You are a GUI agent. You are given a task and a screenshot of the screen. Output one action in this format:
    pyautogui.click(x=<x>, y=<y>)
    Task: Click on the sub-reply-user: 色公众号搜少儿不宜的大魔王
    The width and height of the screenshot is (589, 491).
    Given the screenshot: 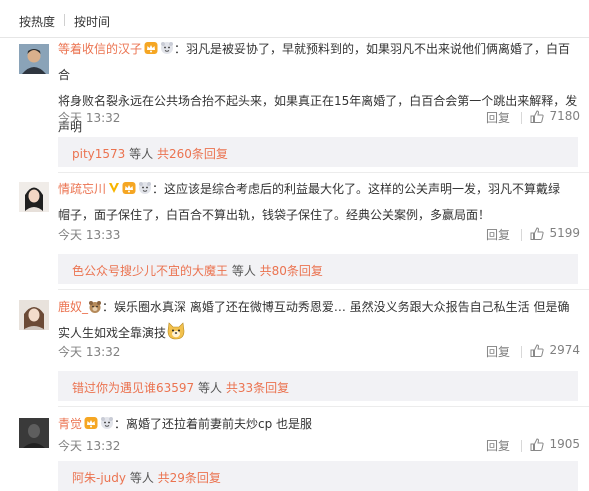 What is the action you would take?
    pyautogui.click(x=150, y=271)
    